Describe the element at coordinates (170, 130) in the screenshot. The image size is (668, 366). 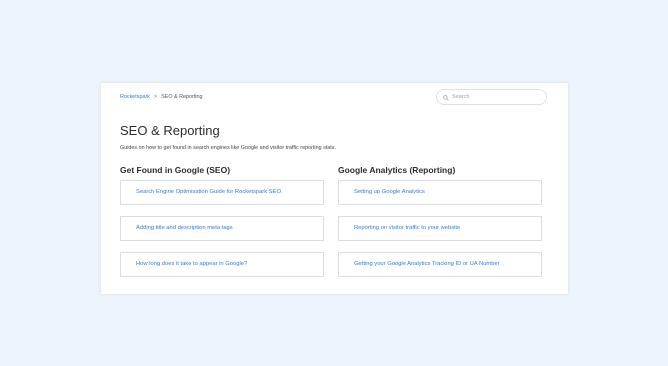
I see `page-title: SEO & Reporting` at that location.